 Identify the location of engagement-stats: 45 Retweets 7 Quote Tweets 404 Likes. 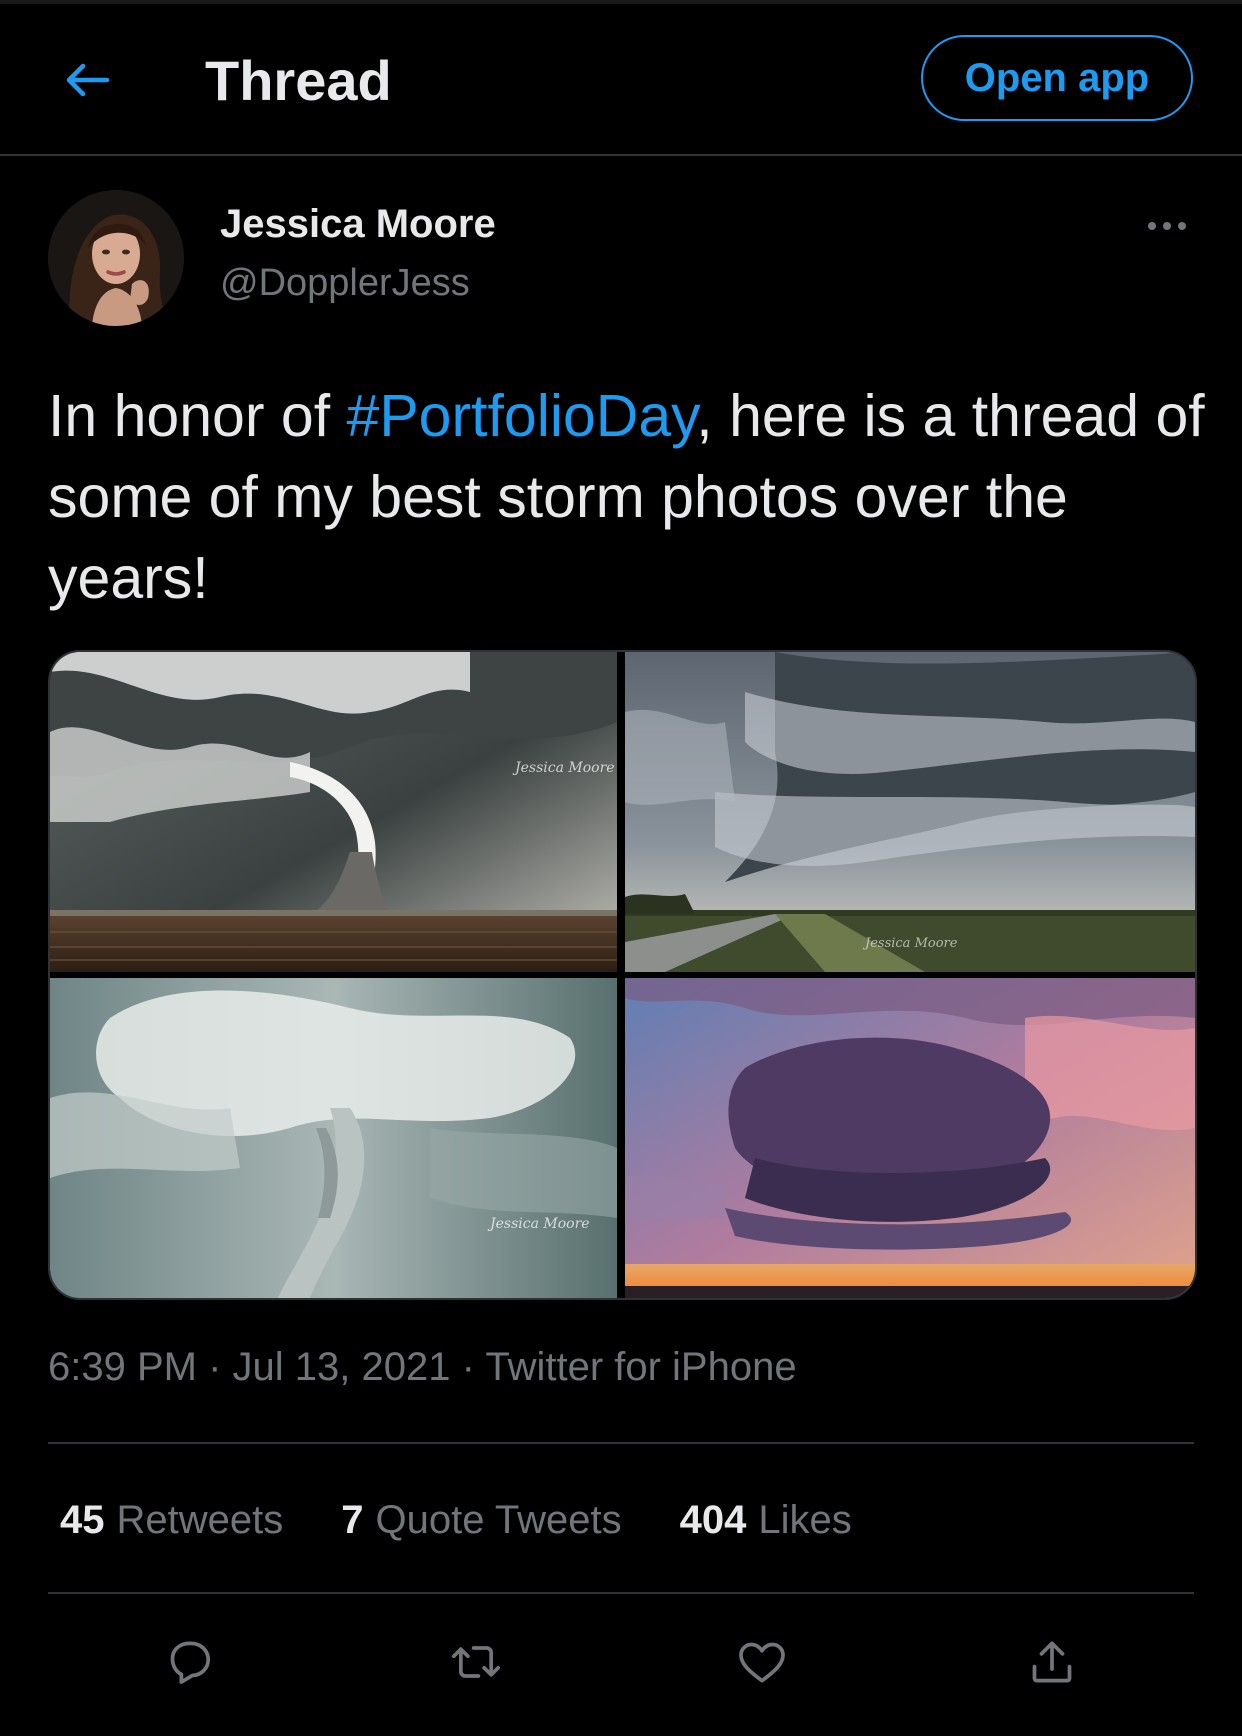
(485, 1520).